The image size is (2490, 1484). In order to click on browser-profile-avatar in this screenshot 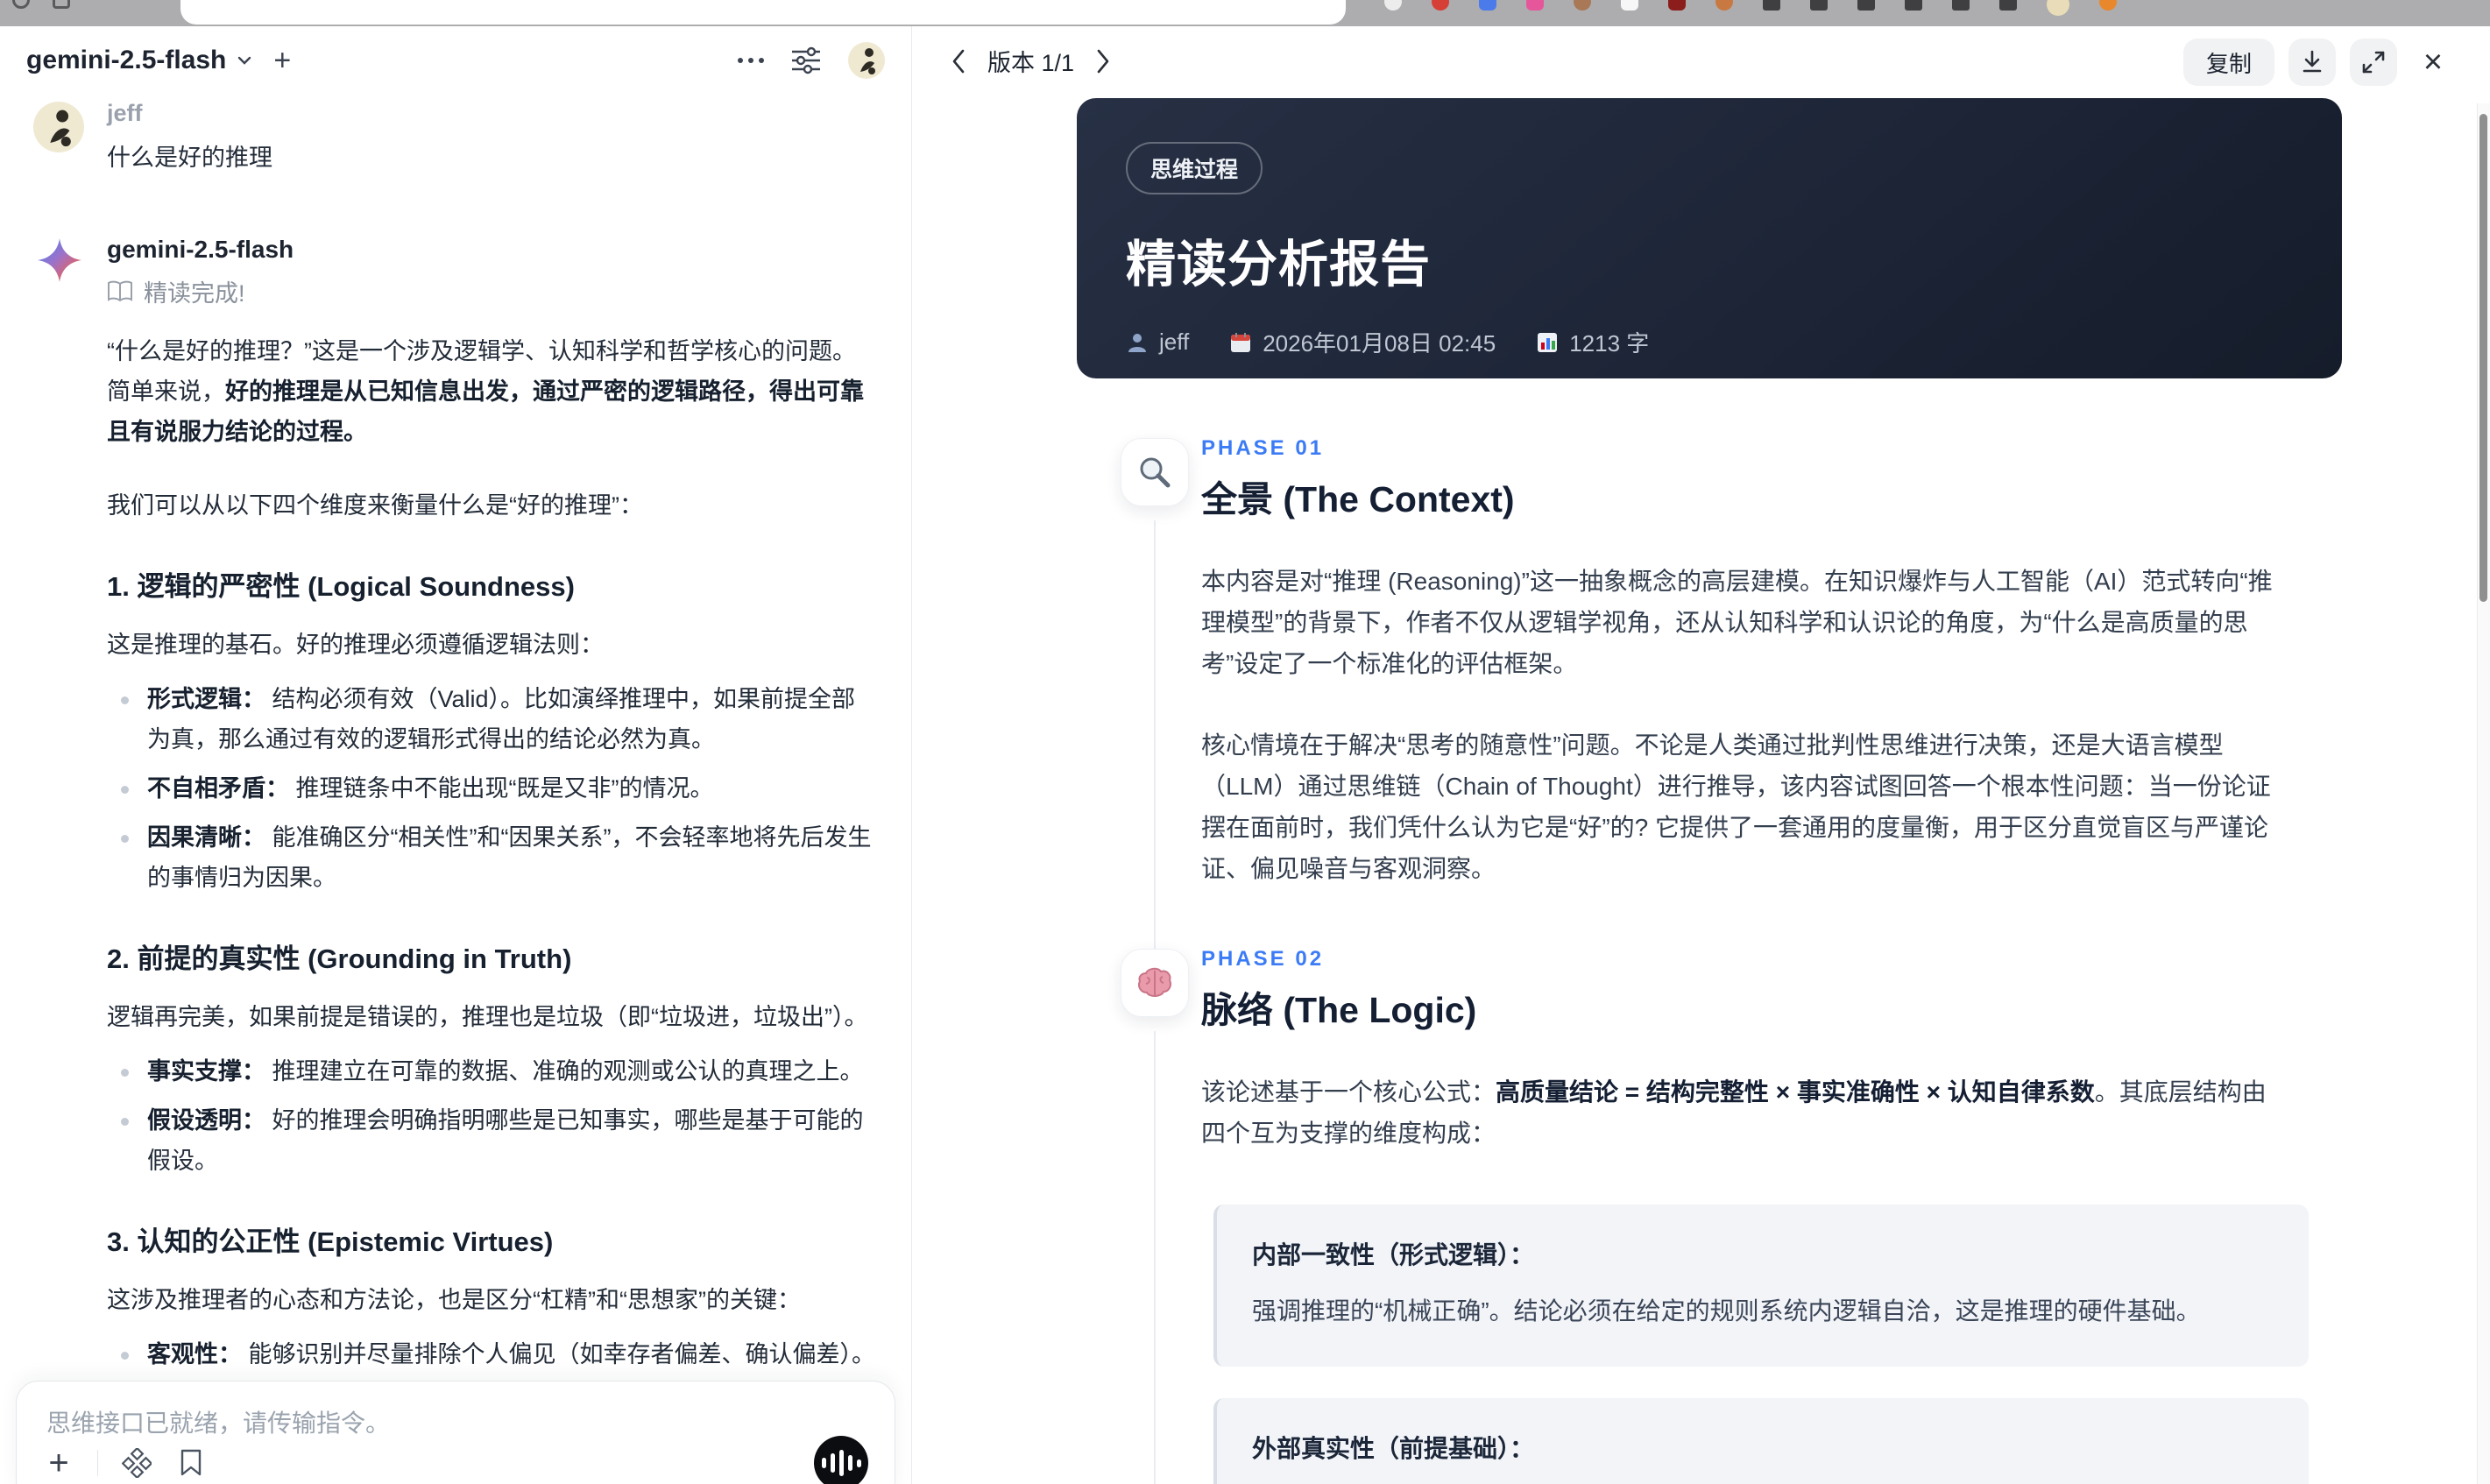, I will do `click(2058, 8)`.